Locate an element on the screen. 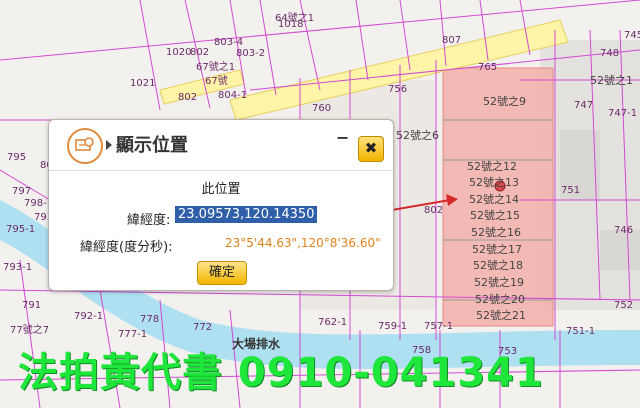 Image resolution: width=640 pixels, height=408 pixels. house-number: 52號之15 is located at coordinates (495, 215).